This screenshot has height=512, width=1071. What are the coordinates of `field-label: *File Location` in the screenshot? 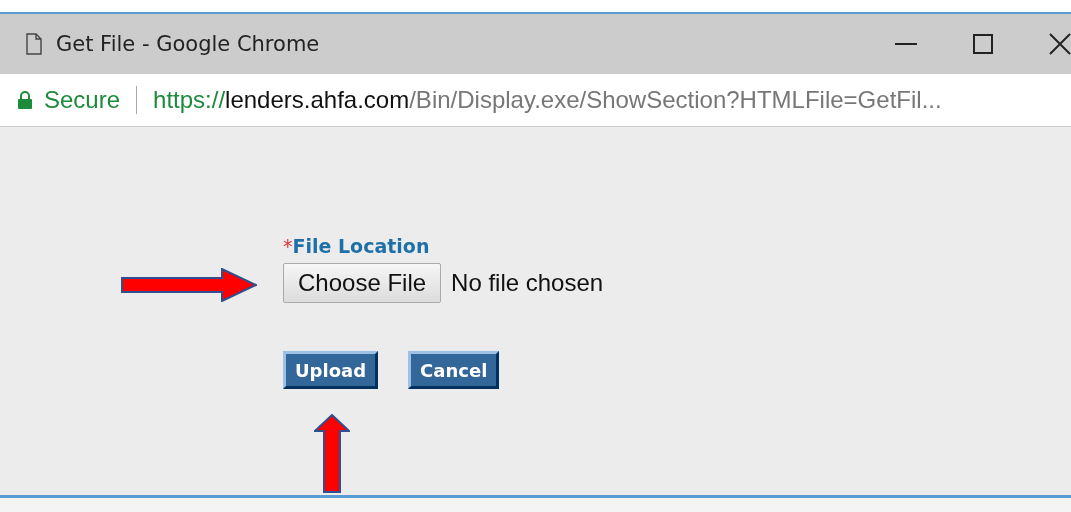 It's located at (357, 247).